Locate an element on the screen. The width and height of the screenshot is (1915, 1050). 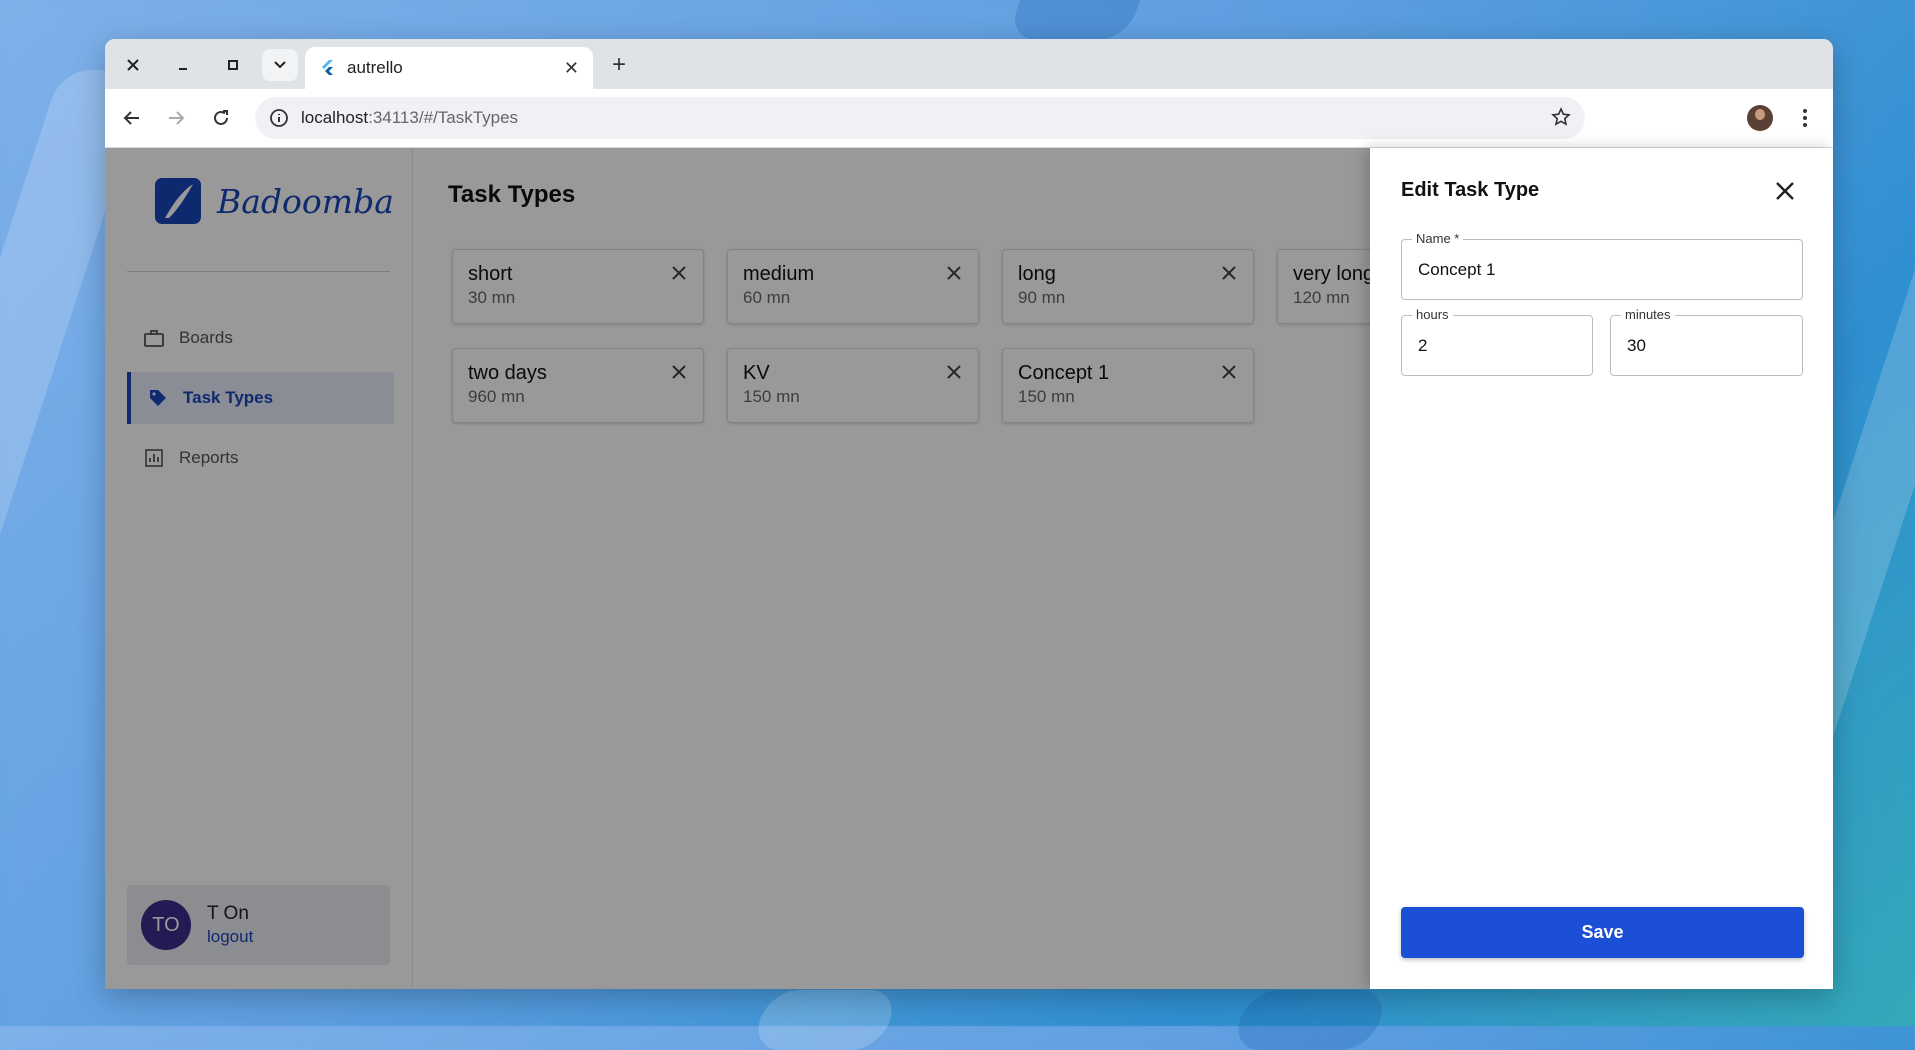
minutes-field: minutes is located at coordinates (1706, 341).